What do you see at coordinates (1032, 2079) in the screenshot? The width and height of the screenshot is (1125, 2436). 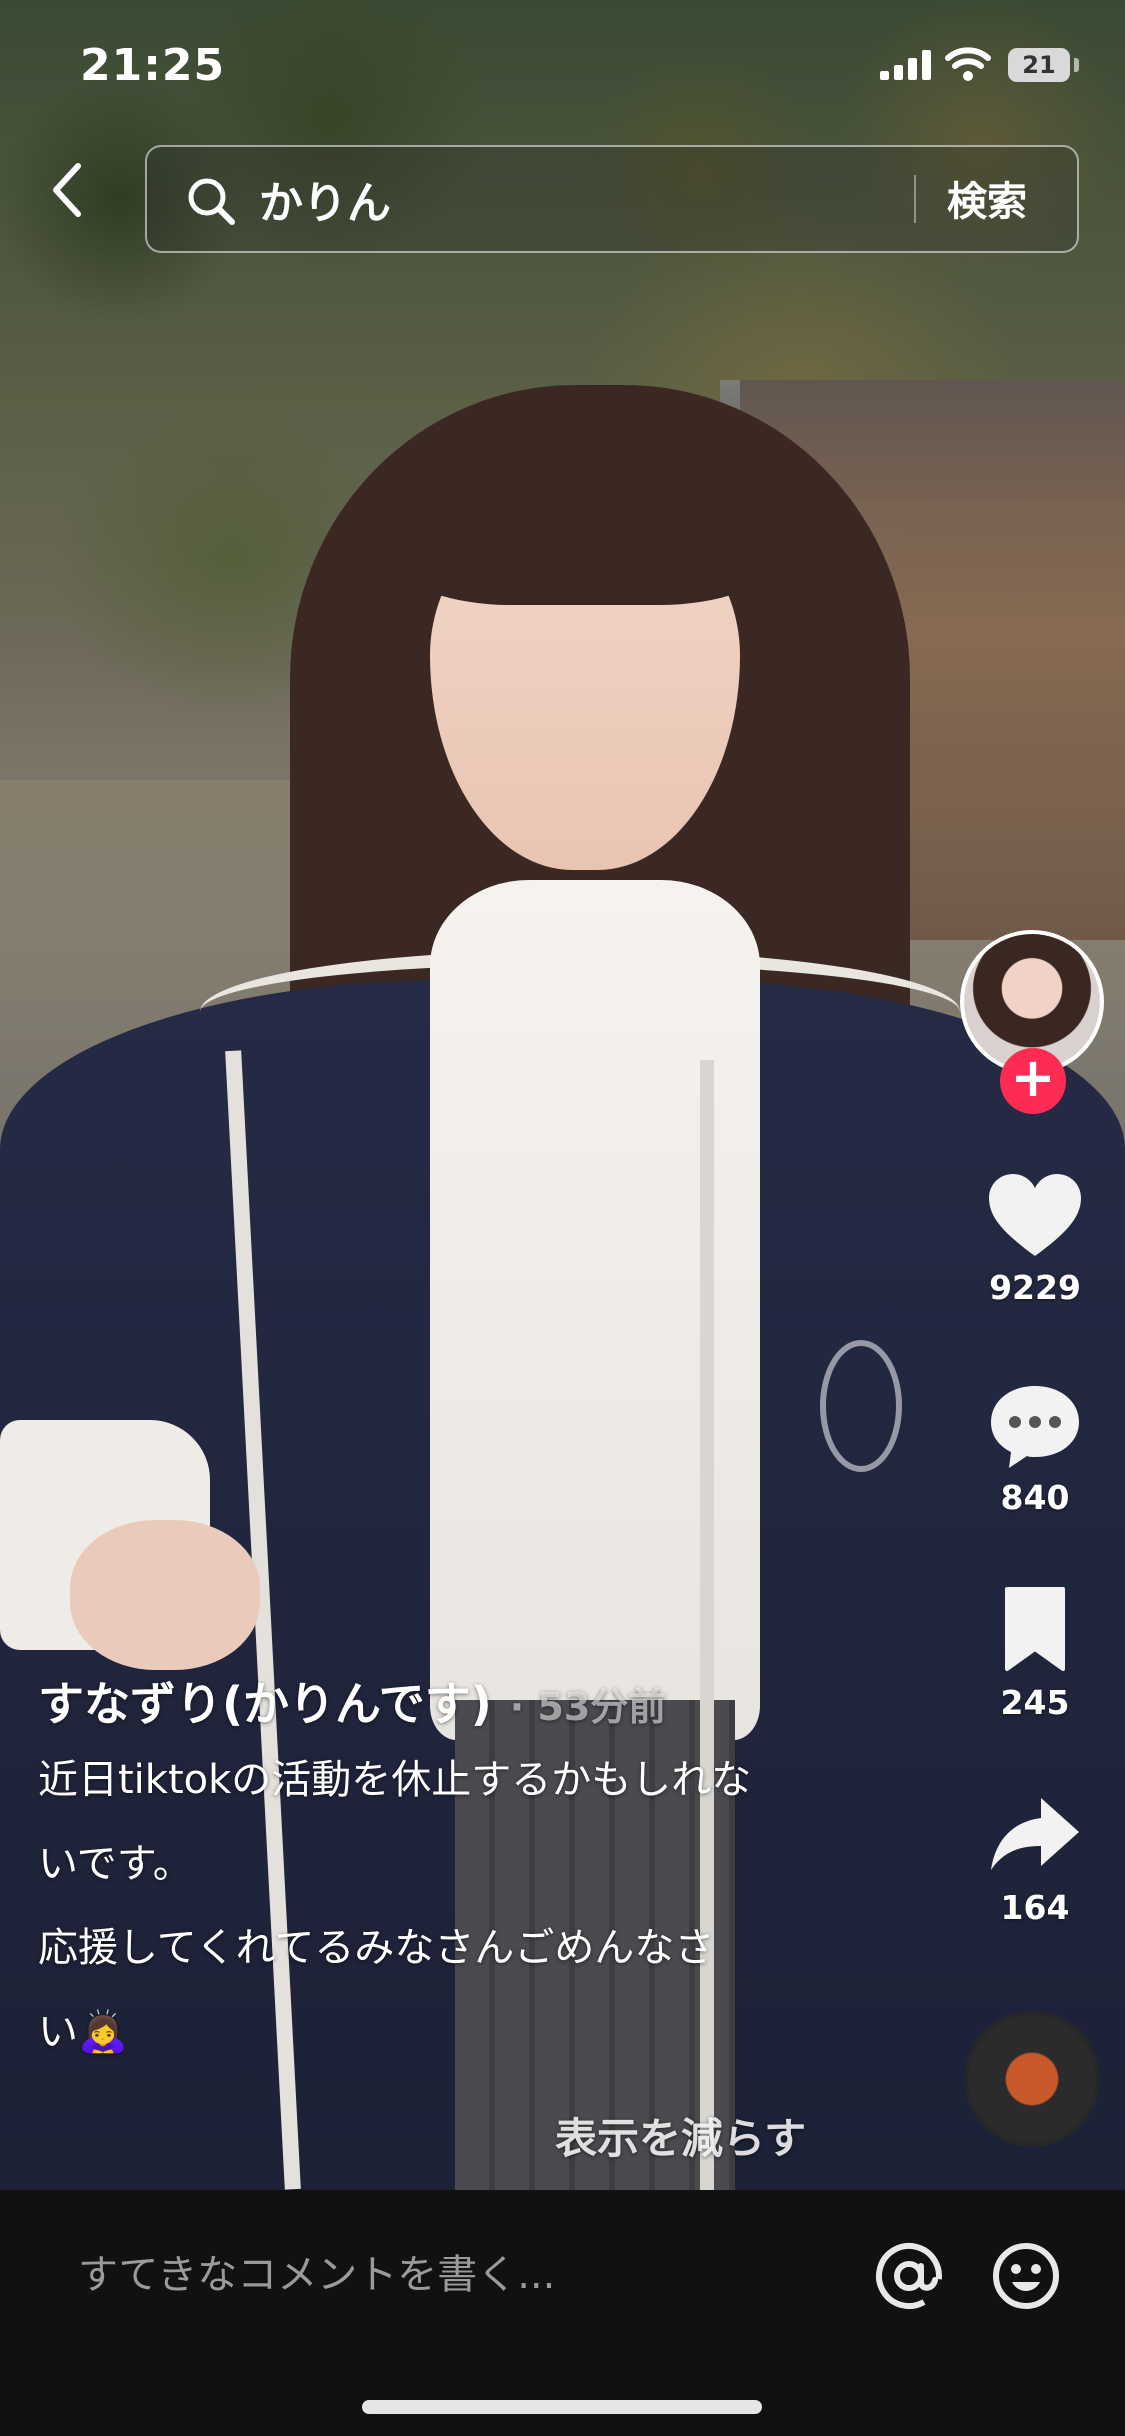 I see `music-disc-icon` at bounding box center [1032, 2079].